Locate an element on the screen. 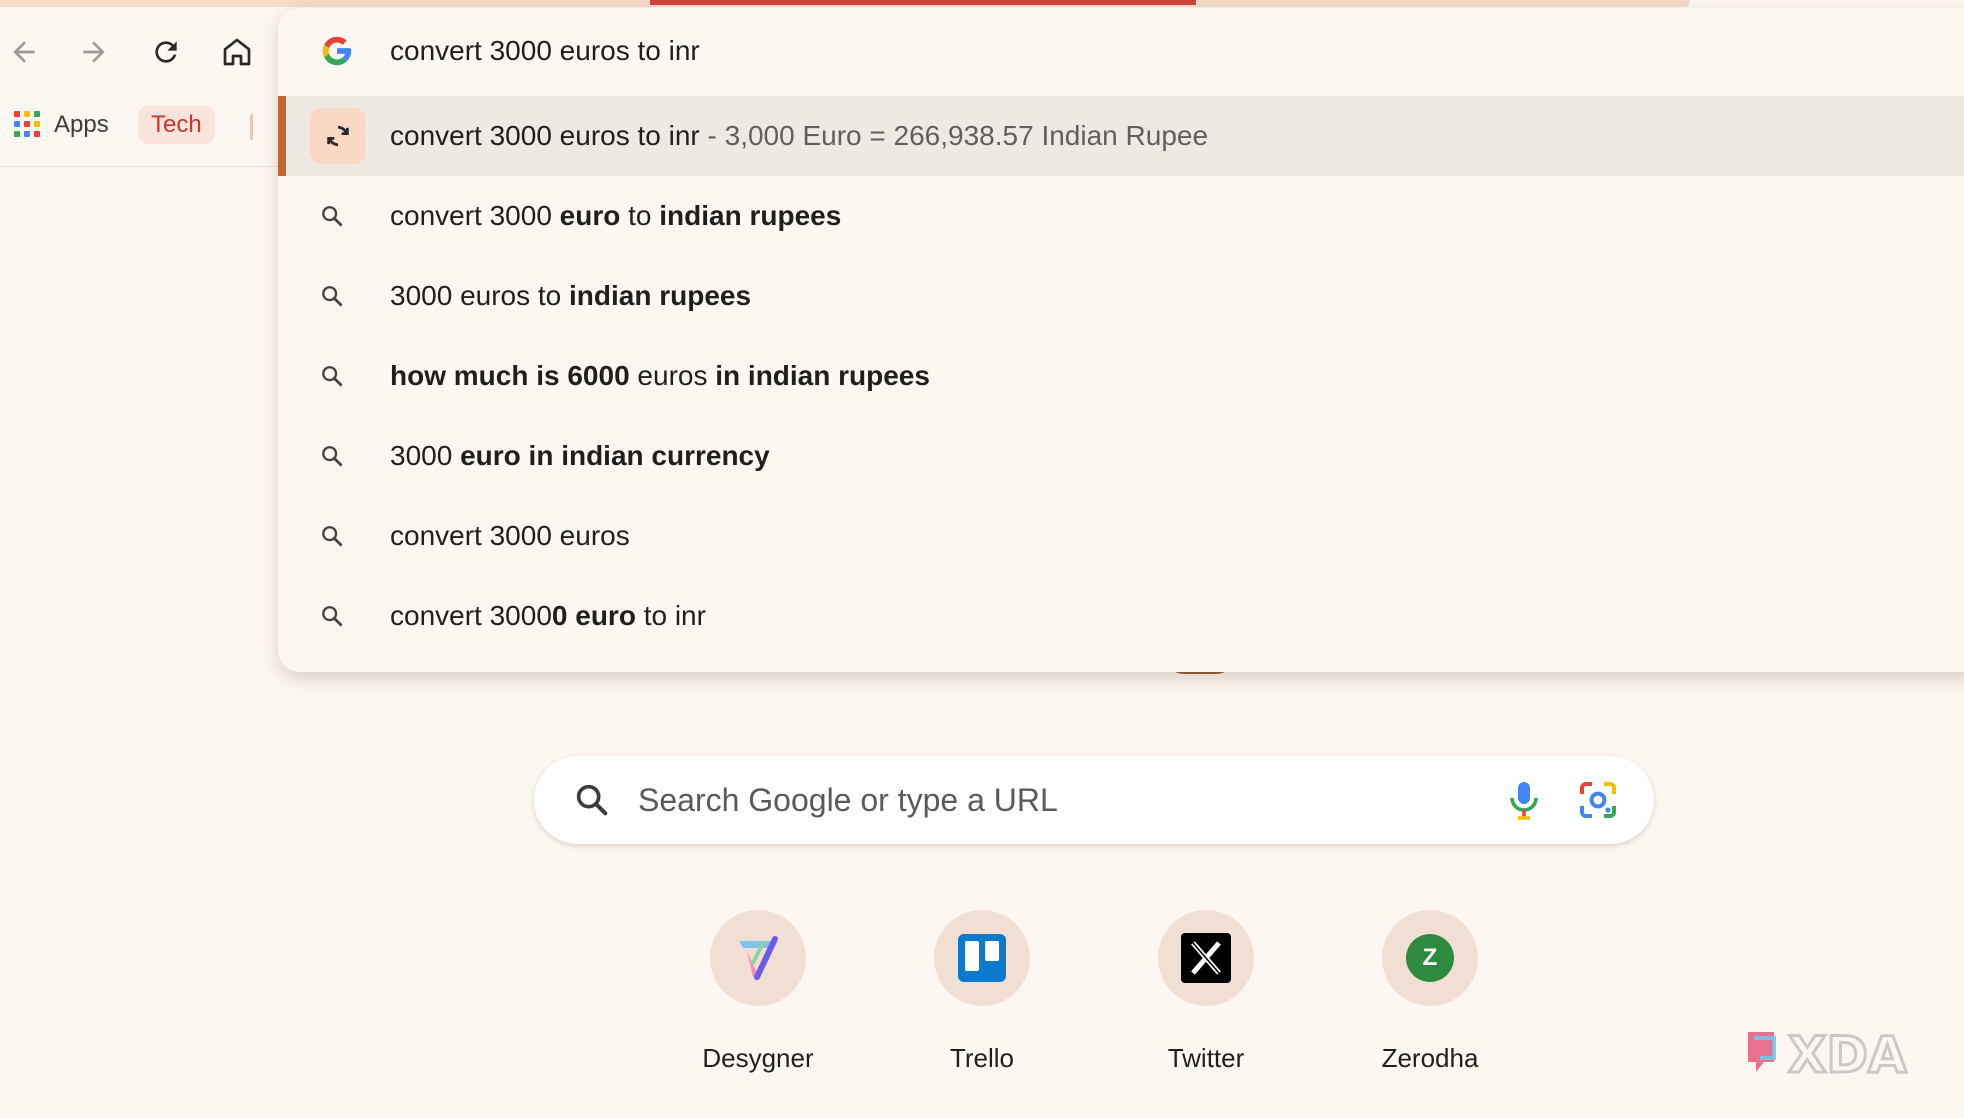 This screenshot has width=1964, height=1118. shortcut-label: Zerodha is located at coordinates (1430, 1058).